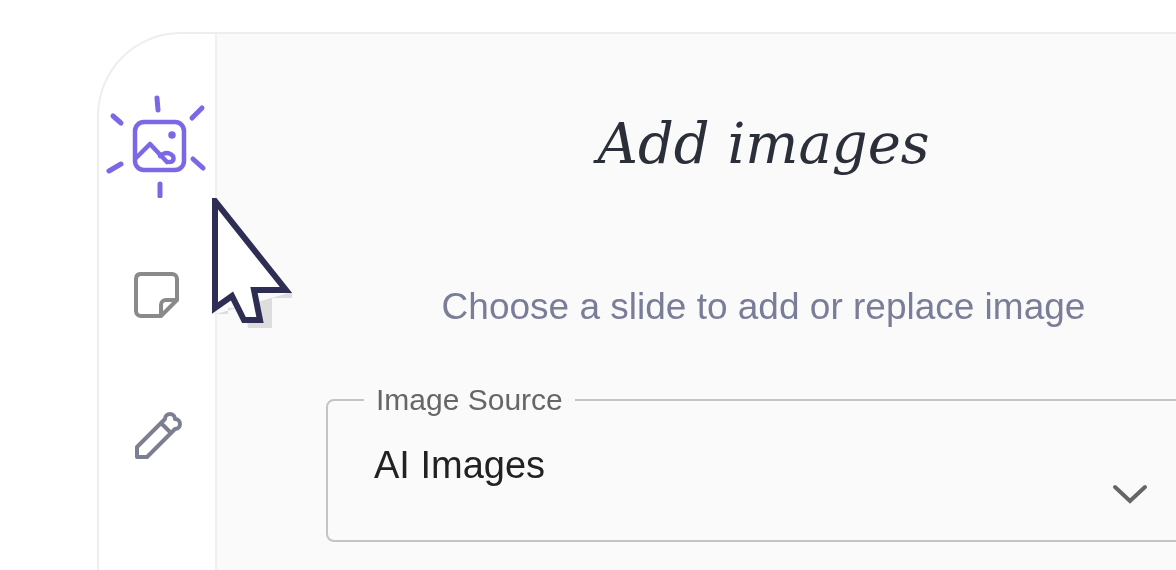 Image resolution: width=1176 pixels, height=570 pixels. Describe the element at coordinates (157, 295) in the screenshot. I see `note-tool-button` at that location.